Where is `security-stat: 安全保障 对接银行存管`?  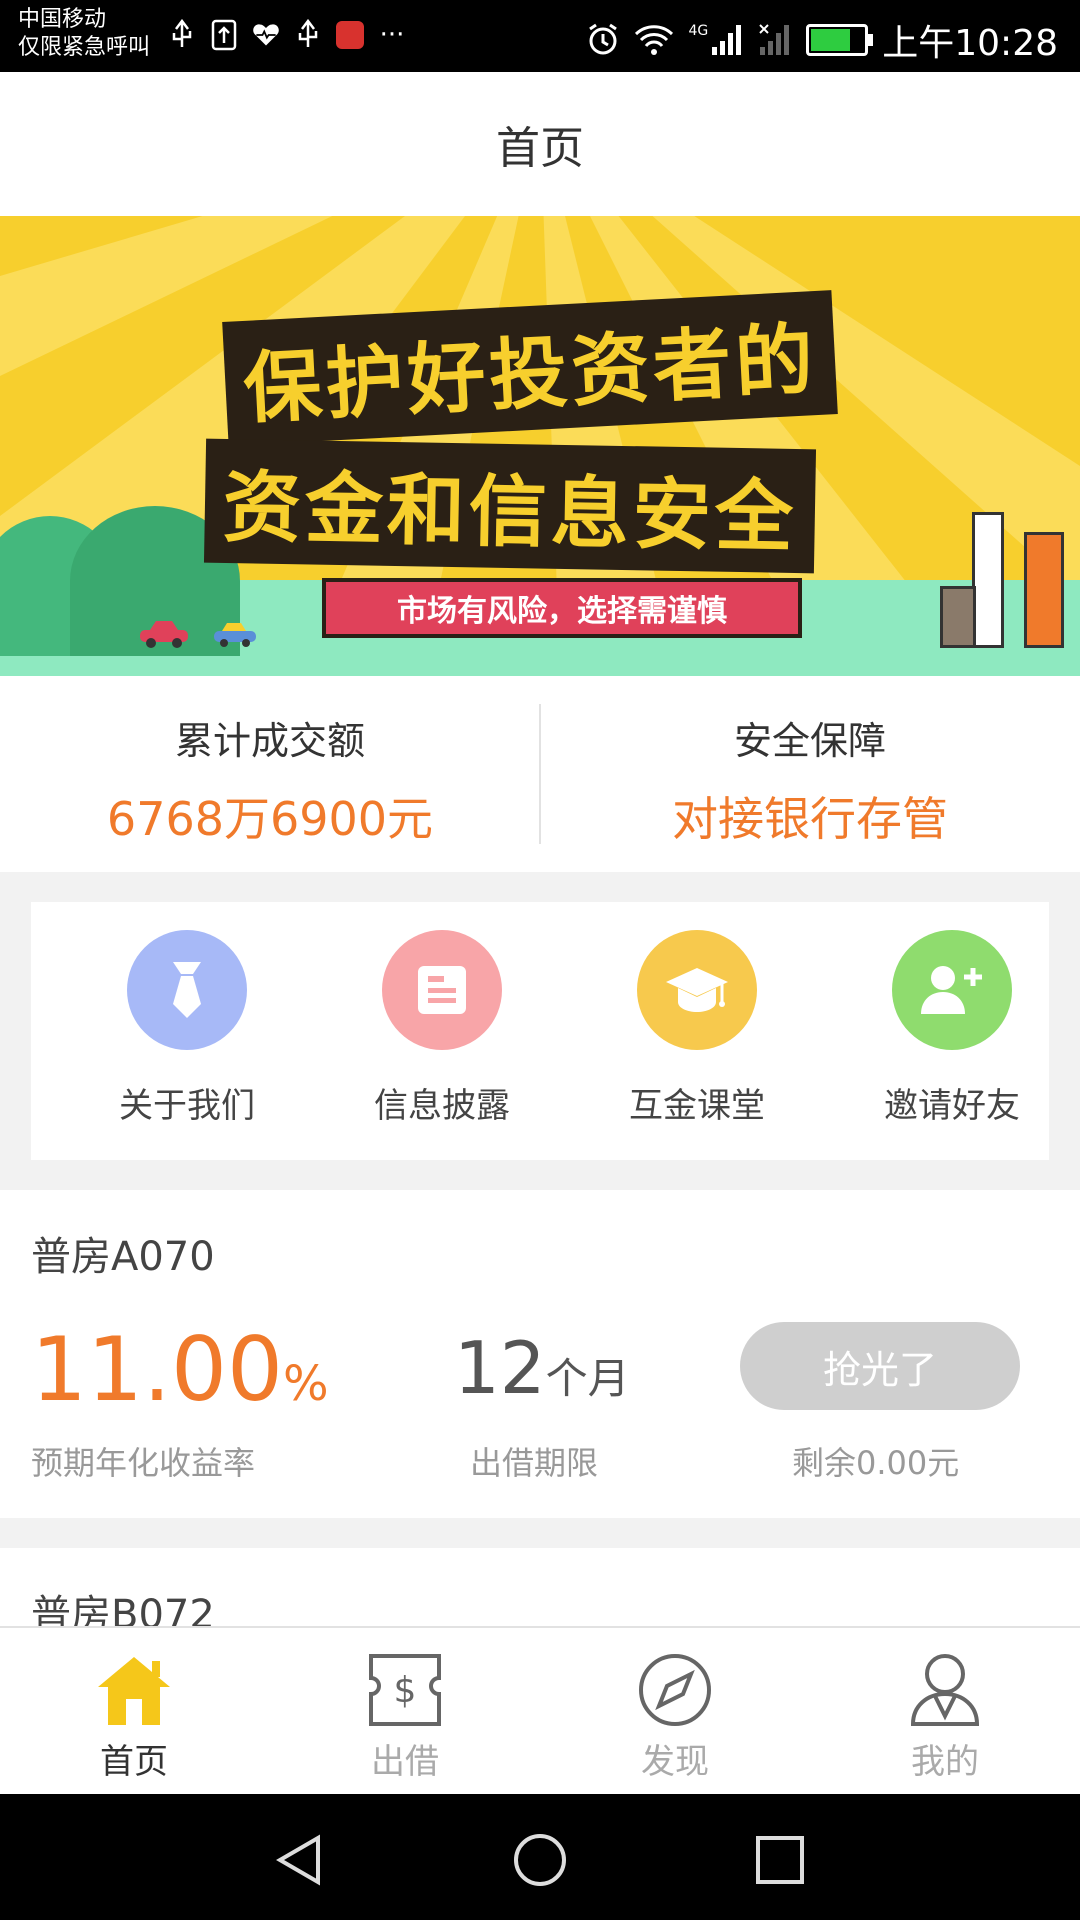 security-stat: 安全保障 对接银行存管 is located at coordinates (810, 774).